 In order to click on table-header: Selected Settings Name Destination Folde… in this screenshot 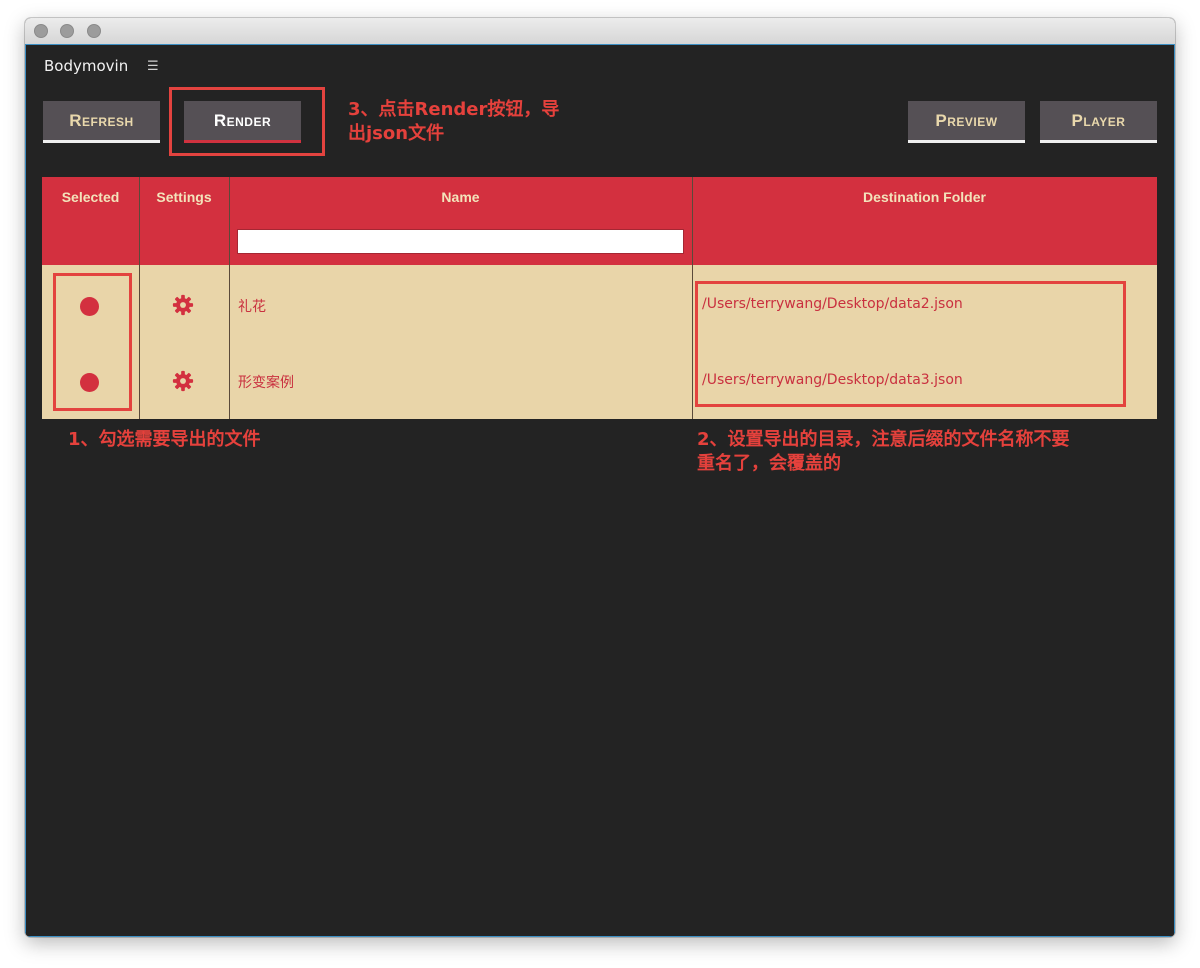, I will do `click(599, 221)`.